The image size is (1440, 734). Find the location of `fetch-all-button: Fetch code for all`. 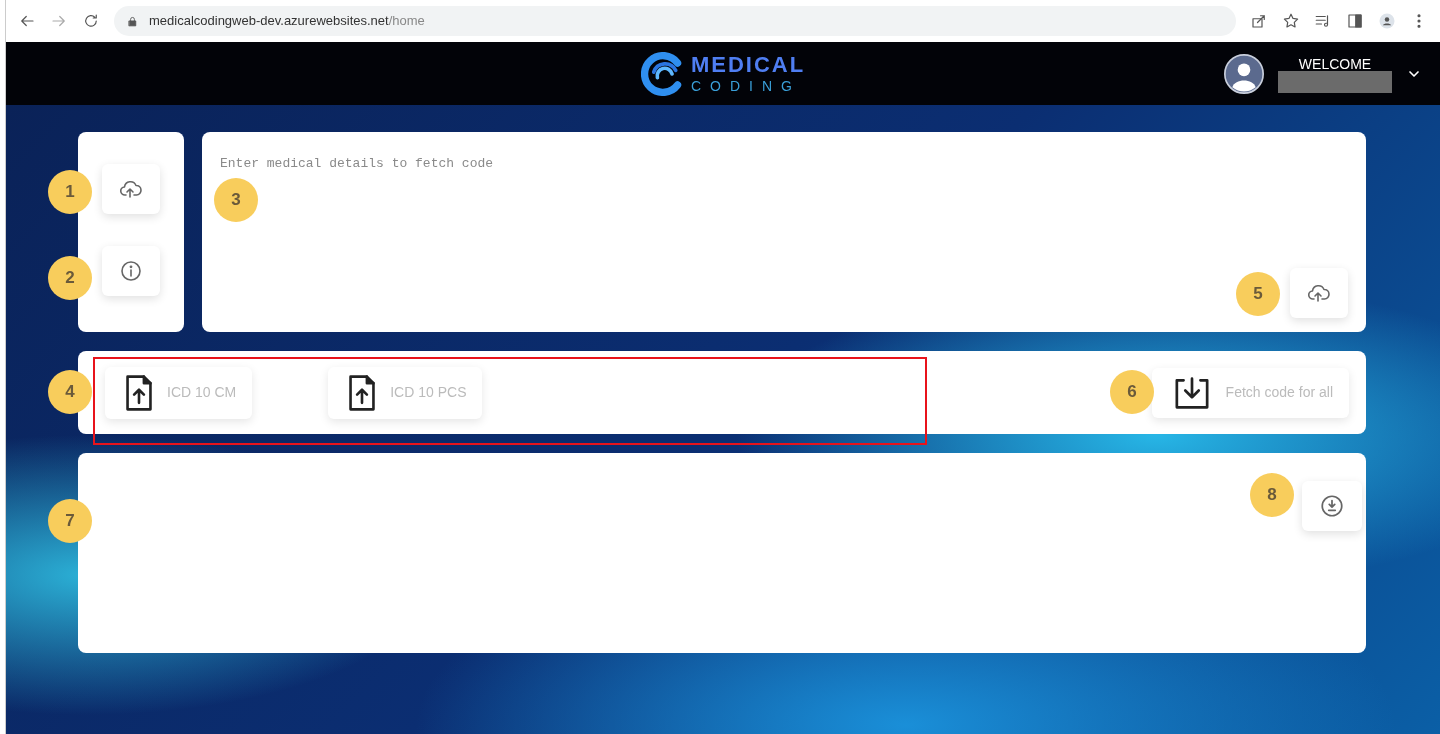

fetch-all-button: Fetch code for all is located at coordinates (1250, 392).